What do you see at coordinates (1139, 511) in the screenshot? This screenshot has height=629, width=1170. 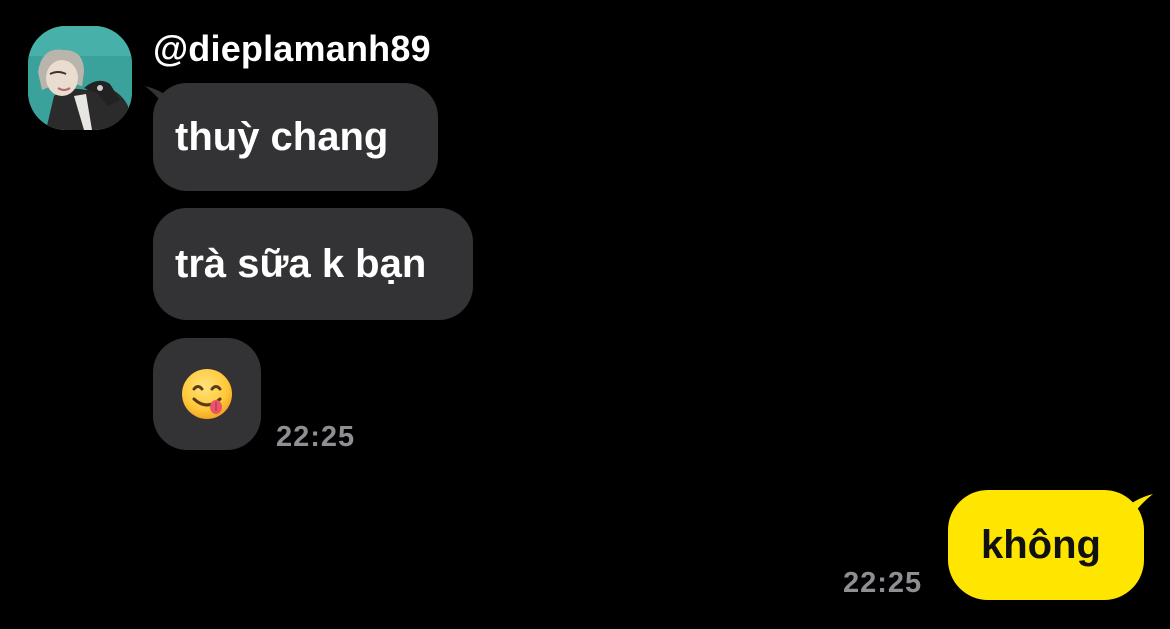 I see `outgoing-bubble-tail` at bounding box center [1139, 511].